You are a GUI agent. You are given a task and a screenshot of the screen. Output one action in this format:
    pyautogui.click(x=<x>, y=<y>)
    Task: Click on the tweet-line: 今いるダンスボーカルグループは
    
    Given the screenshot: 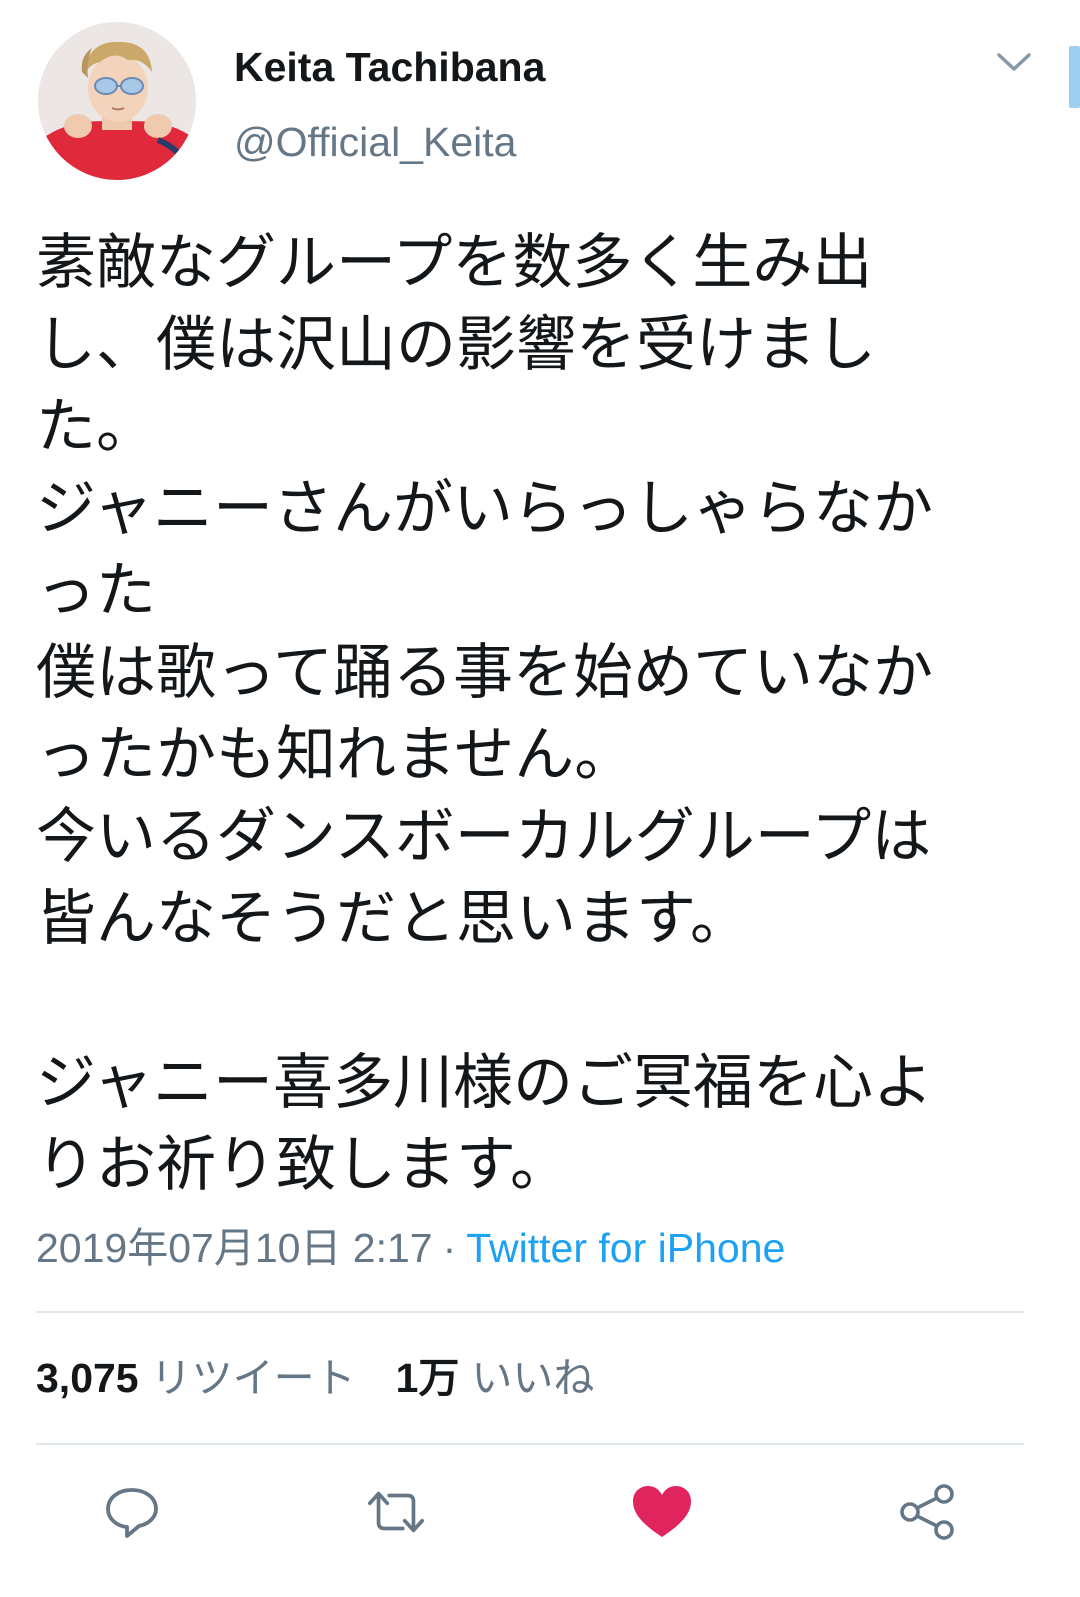 What is the action you would take?
    pyautogui.click(x=484, y=837)
    